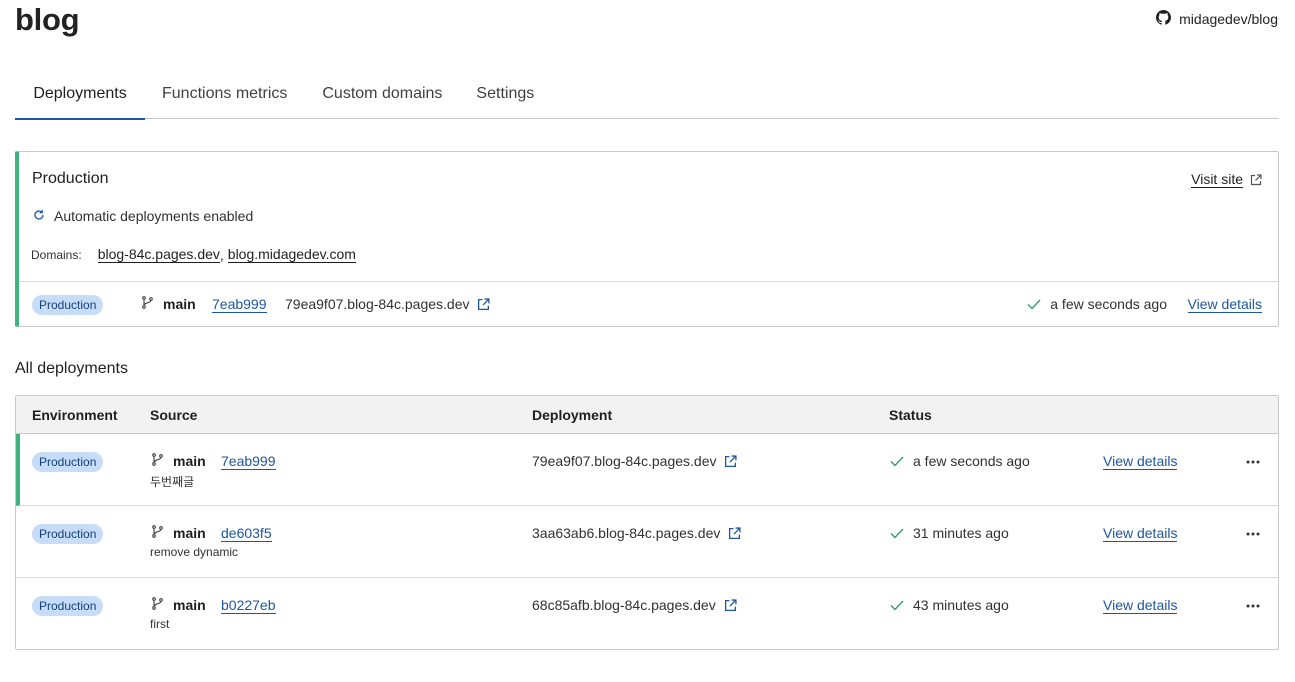  What do you see at coordinates (80, 100) in the screenshot?
I see `tab-deployments: Deployments` at bounding box center [80, 100].